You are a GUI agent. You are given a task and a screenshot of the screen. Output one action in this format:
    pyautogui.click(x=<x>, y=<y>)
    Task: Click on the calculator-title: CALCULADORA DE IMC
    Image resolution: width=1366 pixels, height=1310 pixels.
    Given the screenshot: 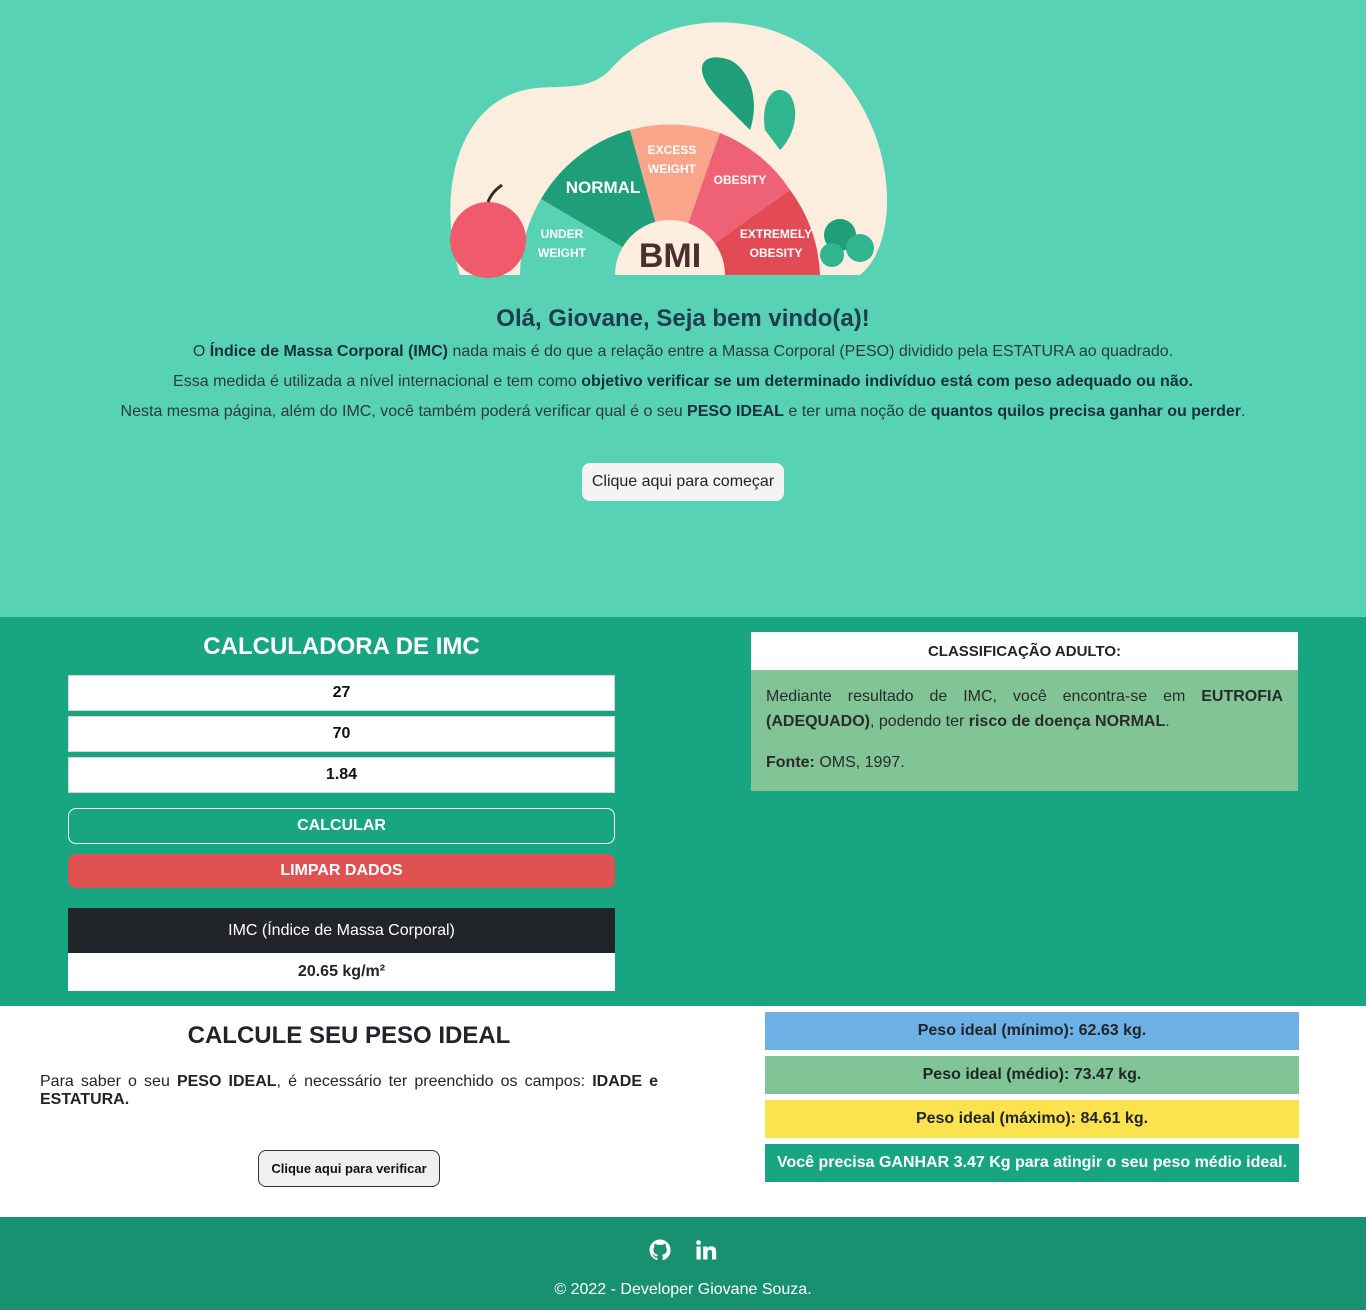 What is the action you would take?
    pyautogui.click(x=341, y=646)
    